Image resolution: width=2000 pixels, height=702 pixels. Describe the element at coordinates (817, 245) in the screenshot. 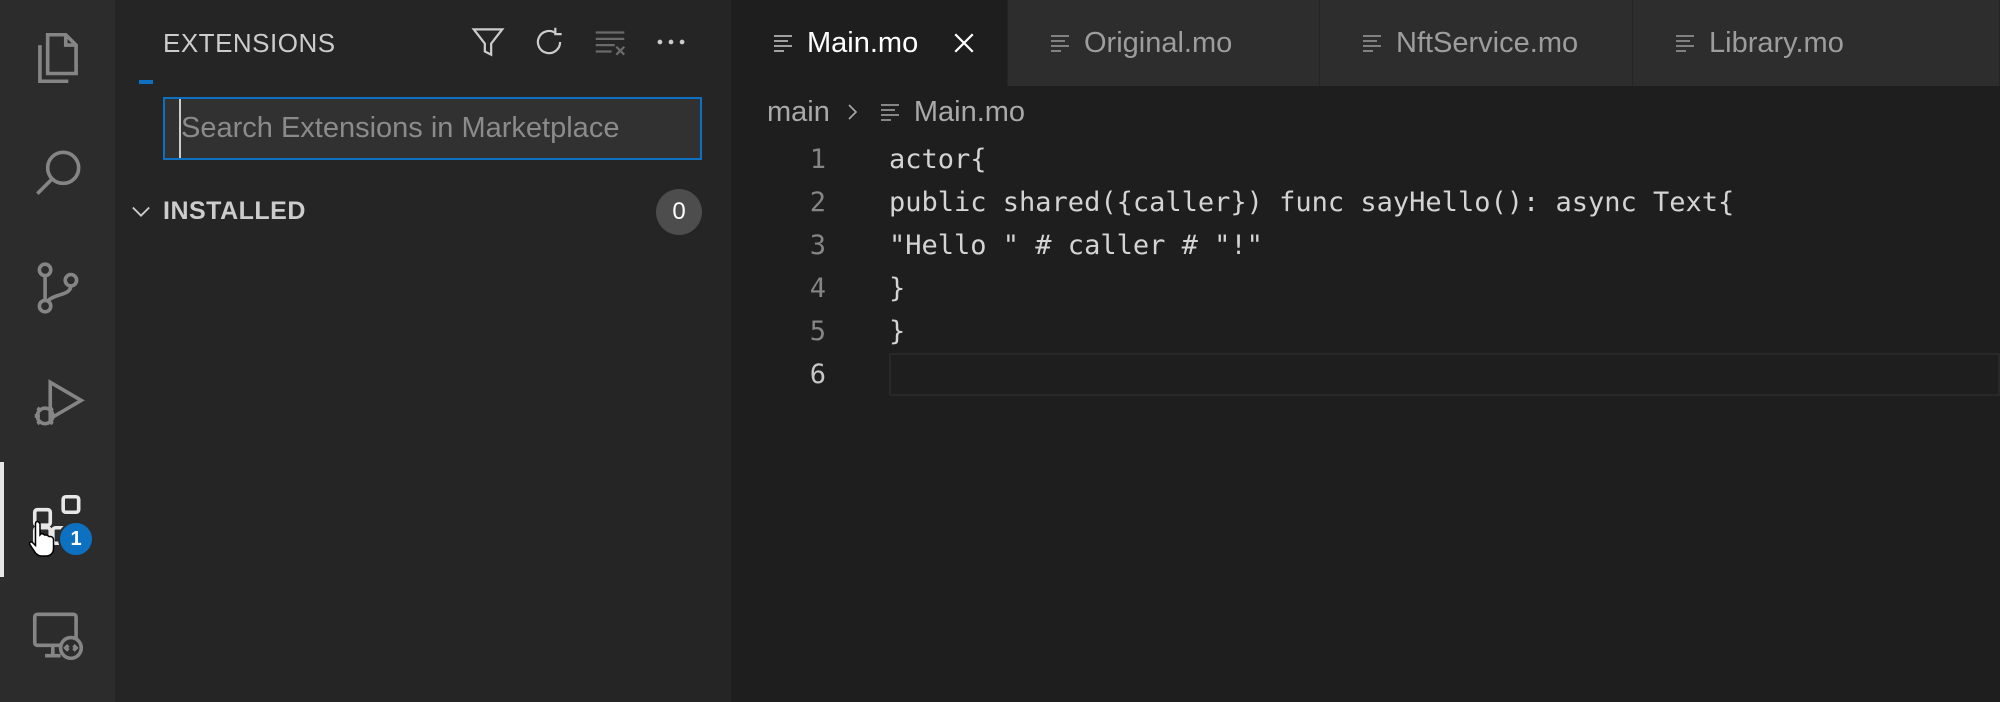

I see `line-number: 3` at that location.